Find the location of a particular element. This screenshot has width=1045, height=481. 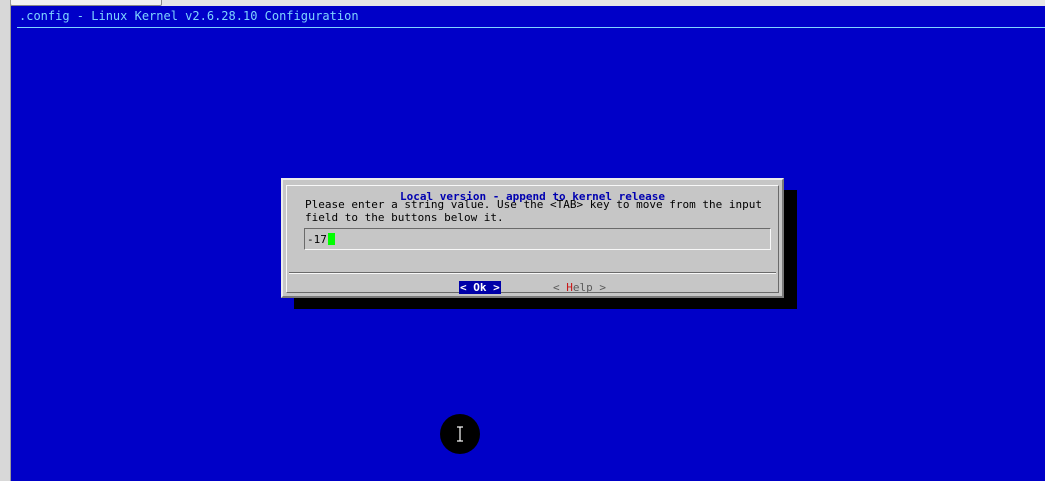

string-input: -17 is located at coordinates (537, 239).